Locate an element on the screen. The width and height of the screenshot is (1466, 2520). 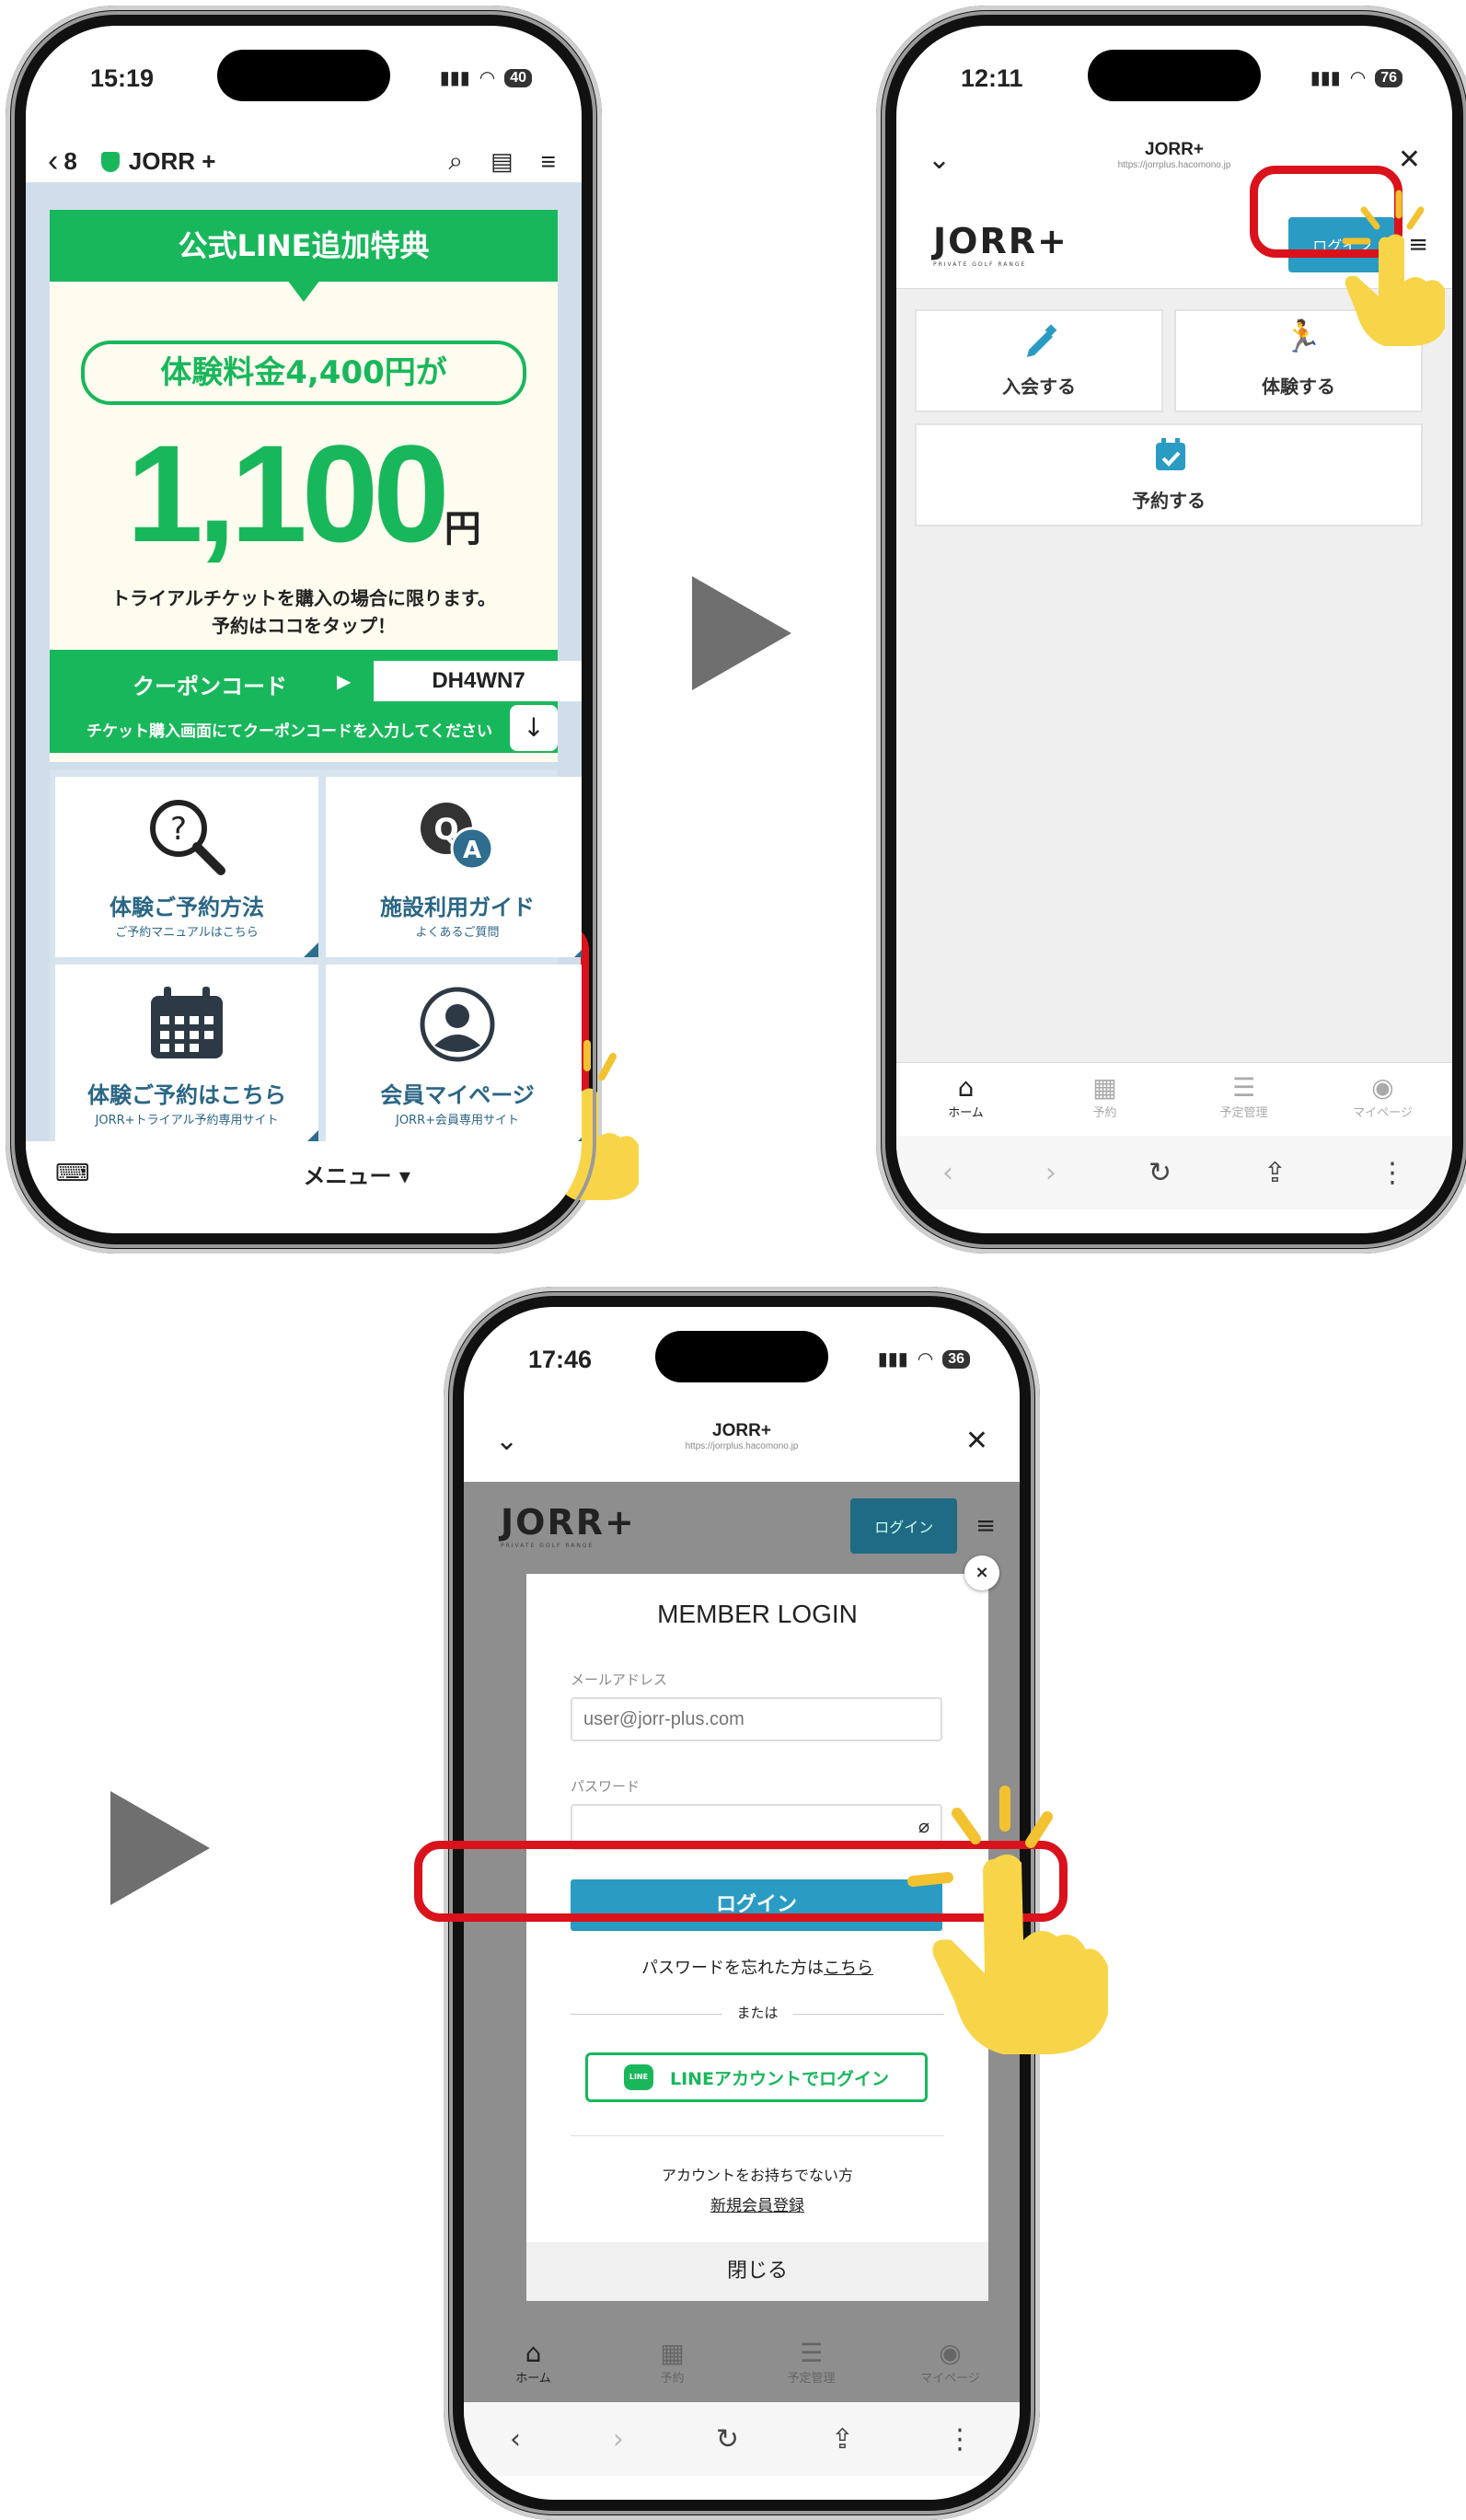
calendar-icon: ▦ is located at coordinates (672, 2353).